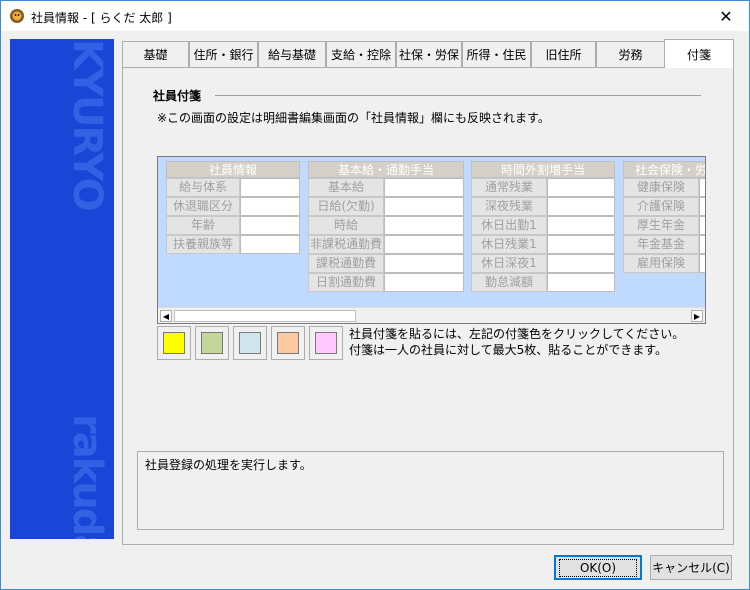 The image size is (750, 590). I want to click on grid-row: 深夜残業, so click(543, 206).